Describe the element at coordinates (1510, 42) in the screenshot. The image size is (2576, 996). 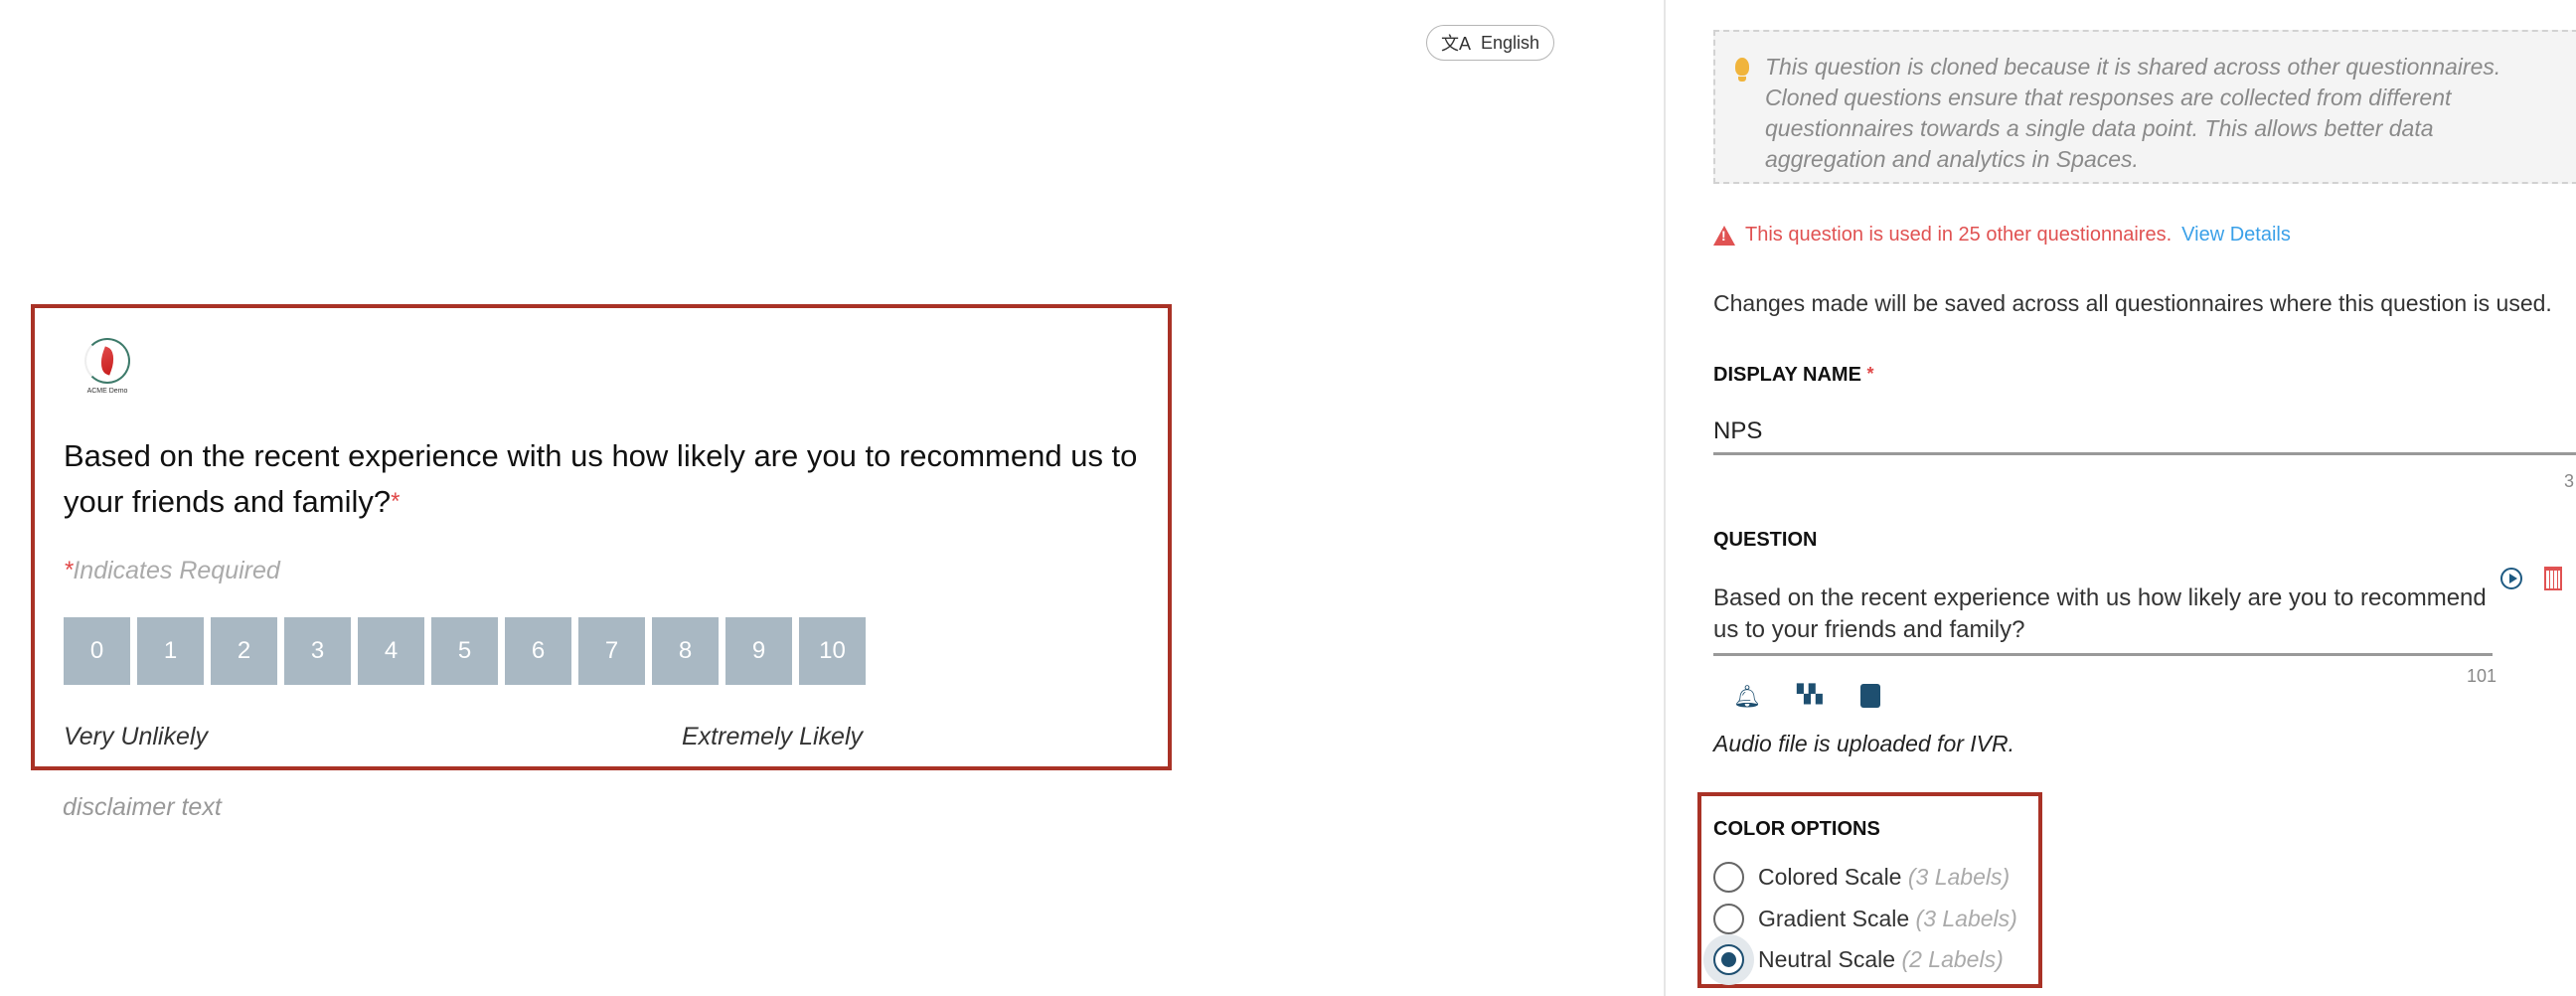
I see `language-label: English` at that location.